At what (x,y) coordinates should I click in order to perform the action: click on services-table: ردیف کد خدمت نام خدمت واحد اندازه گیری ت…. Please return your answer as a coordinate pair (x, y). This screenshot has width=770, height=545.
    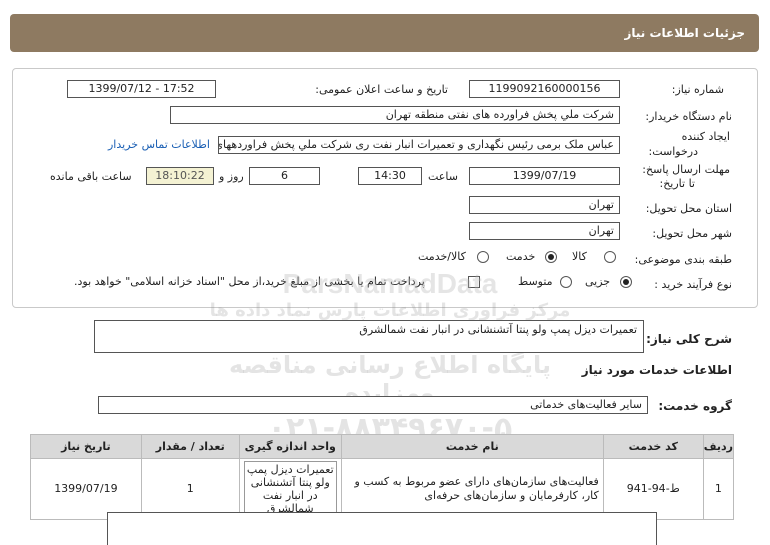
    Looking at the image, I should click on (382, 477).